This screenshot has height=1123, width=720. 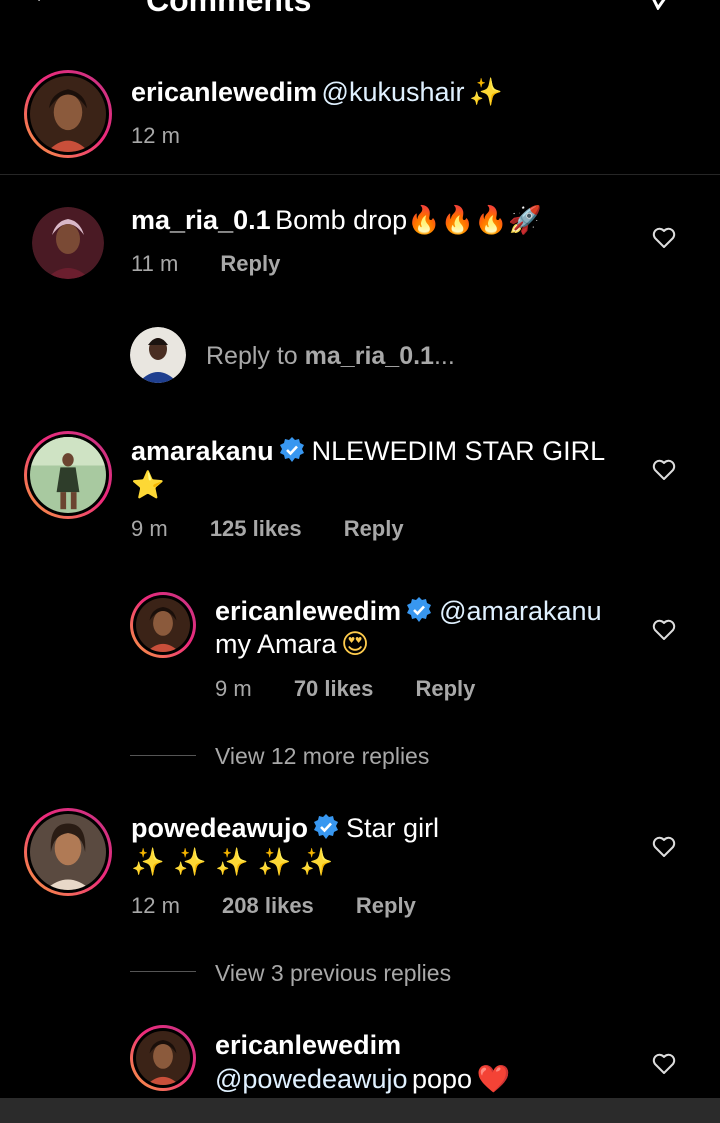 I want to click on caption-time: 12 m, so click(x=155, y=135).